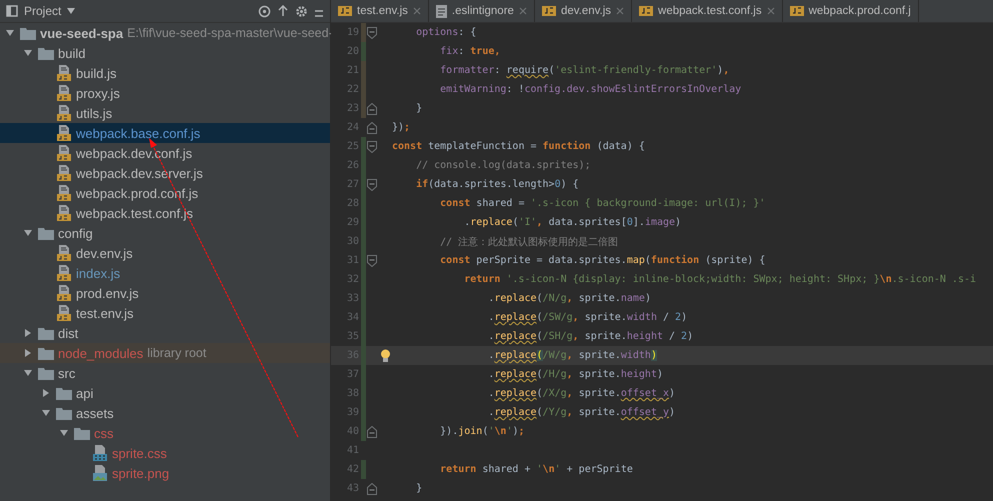  I want to click on tree-item: prod.env.js, so click(165, 293).